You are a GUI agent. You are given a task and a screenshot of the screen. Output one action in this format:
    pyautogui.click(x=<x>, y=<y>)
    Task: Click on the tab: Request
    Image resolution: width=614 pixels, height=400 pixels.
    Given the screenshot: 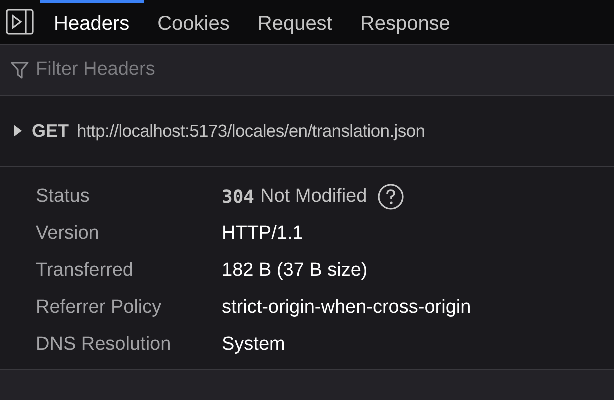 What is the action you would take?
    pyautogui.click(x=295, y=22)
    